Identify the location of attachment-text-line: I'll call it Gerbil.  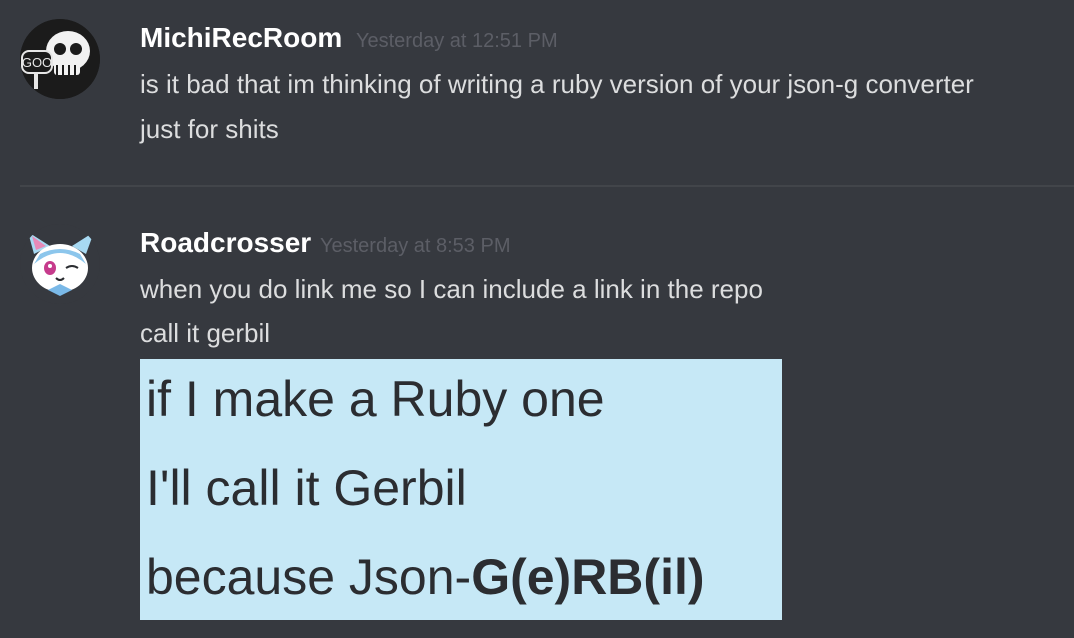
(306, 488).